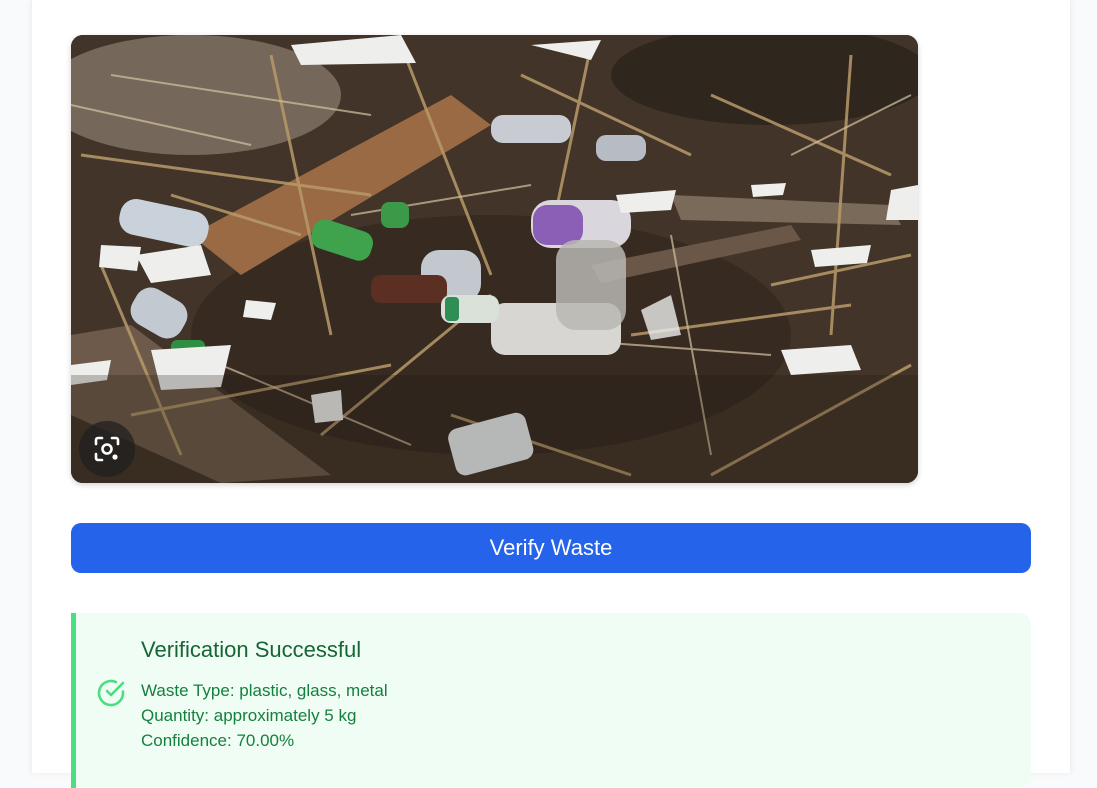 Image resolution: width=1097 pixels, height=788 pixels. I want to click on quantity-text: Quantity: approximately 5 kg, so click(249, 715).